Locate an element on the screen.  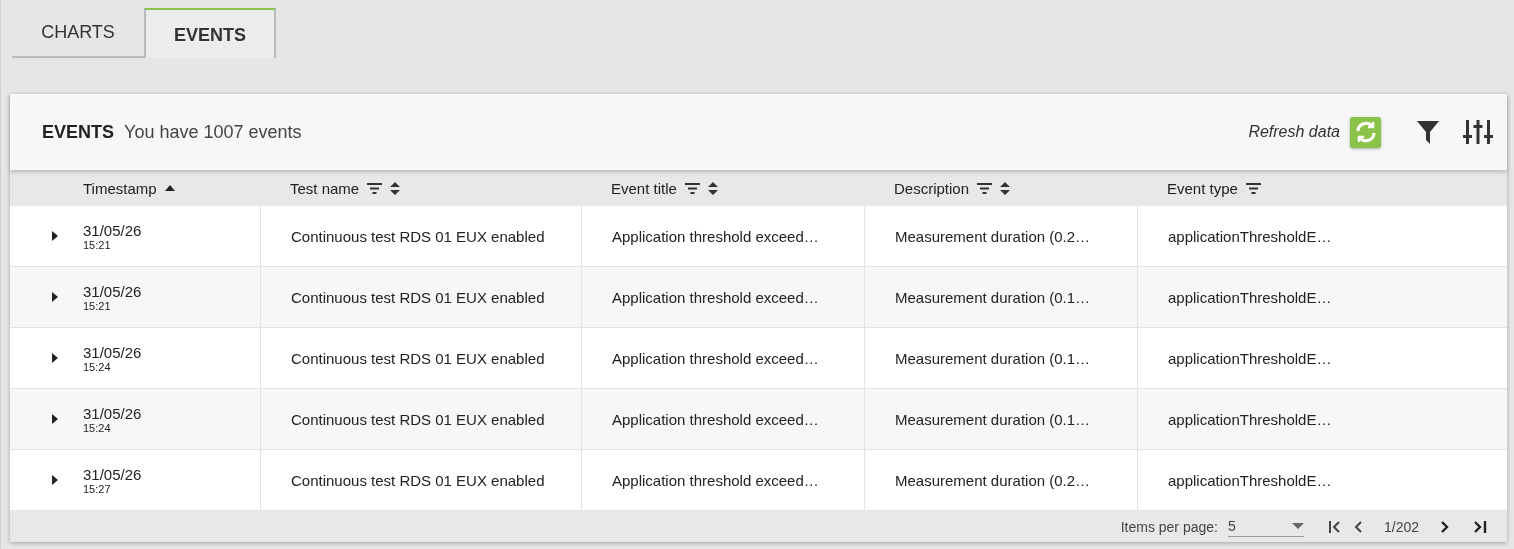
refresh-label: Refresh data is located at coordinates (1294, 132).